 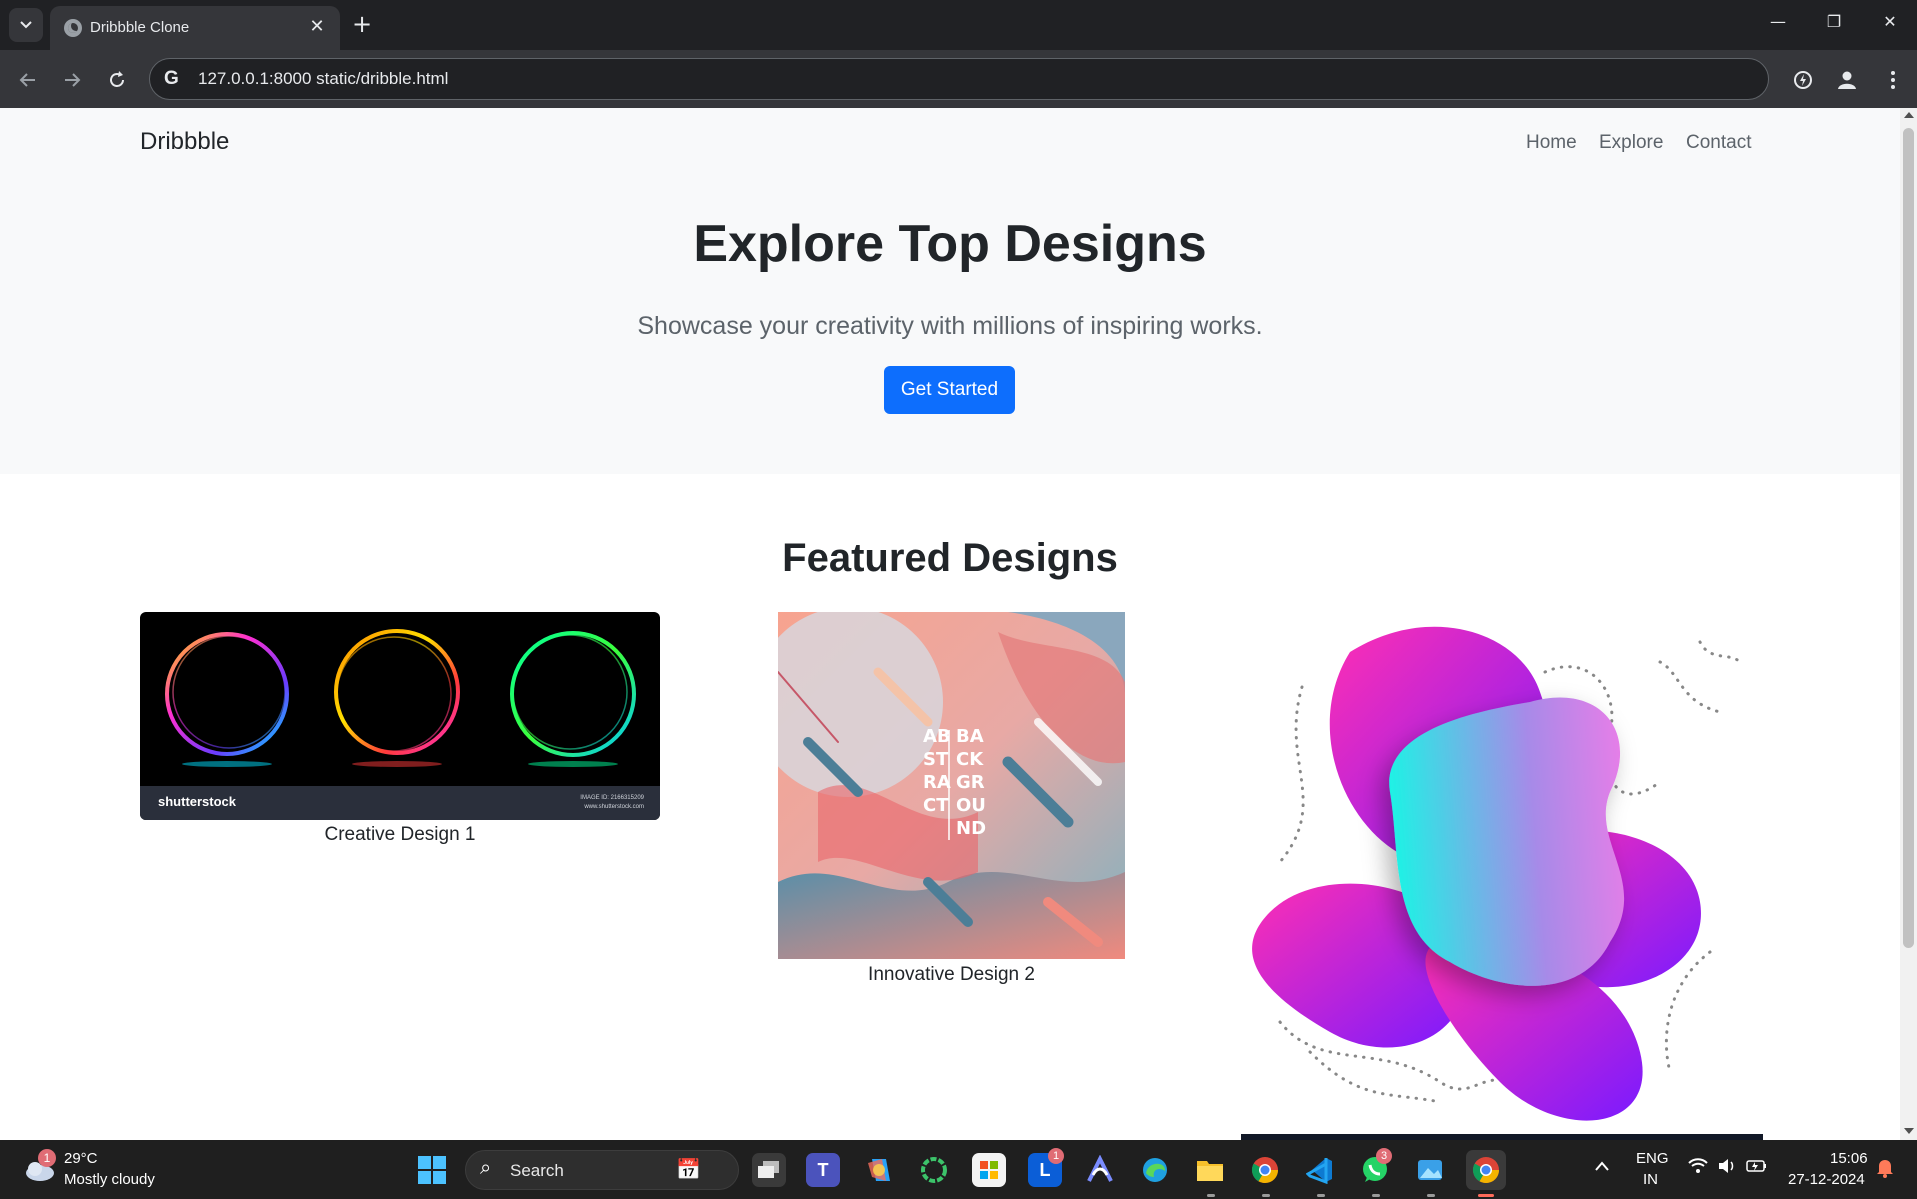 What do you see at coordinates (823, 1170) in the screenshot?
I see `teams-icon: T` at bounding box center [823, 1170].